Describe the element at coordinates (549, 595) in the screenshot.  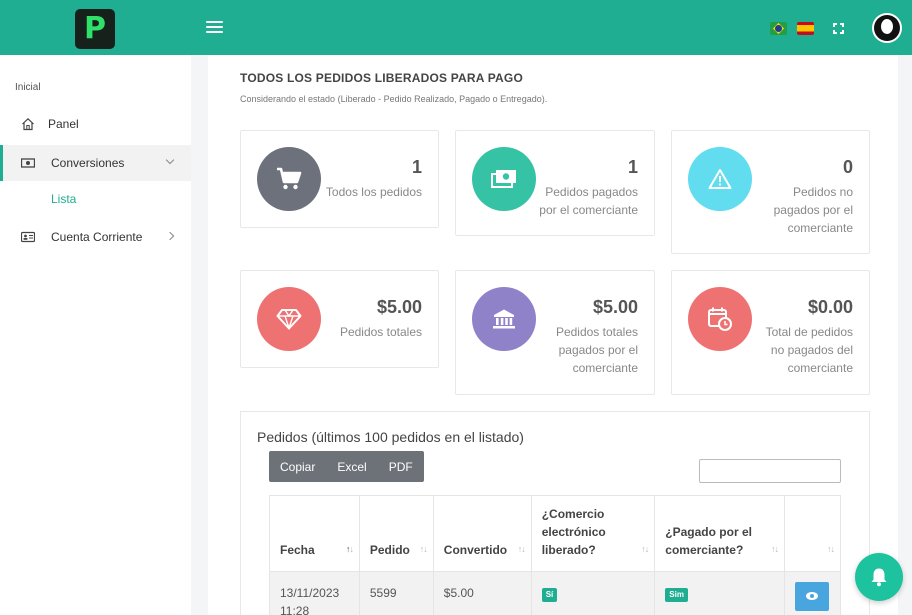
I see `status-badge: Sí` at that location.